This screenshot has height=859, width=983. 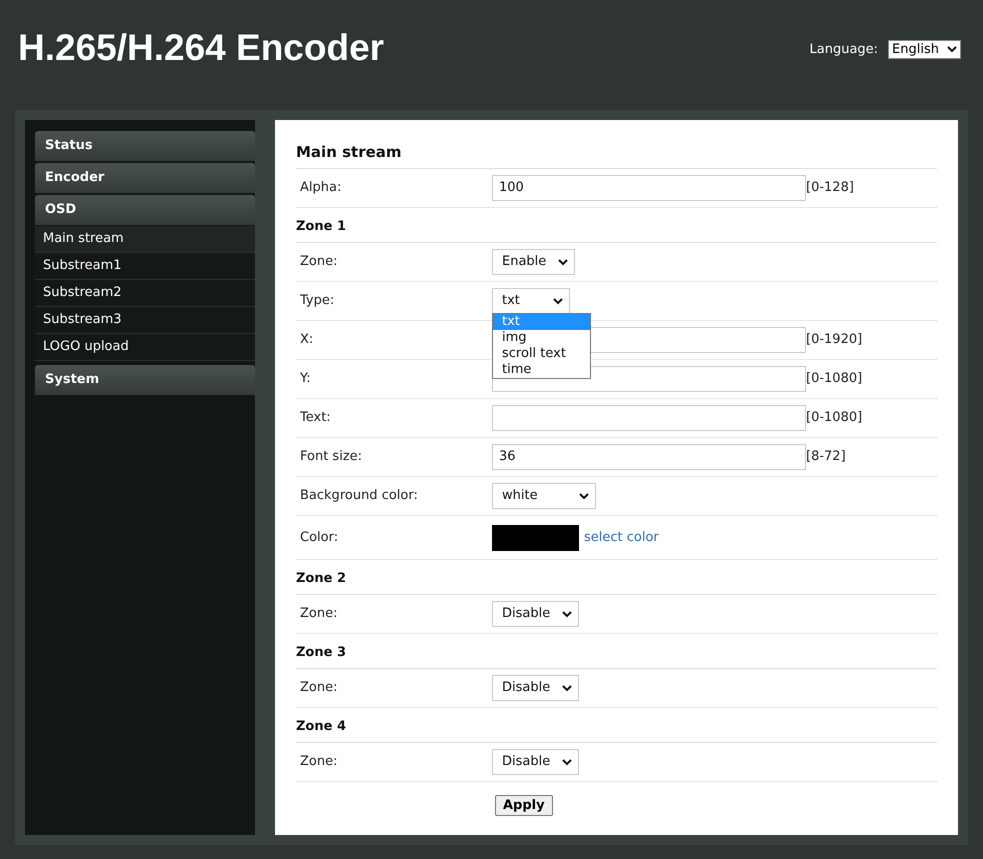 I want to click on section-heading: Main stream, so click(x=349, y=153).